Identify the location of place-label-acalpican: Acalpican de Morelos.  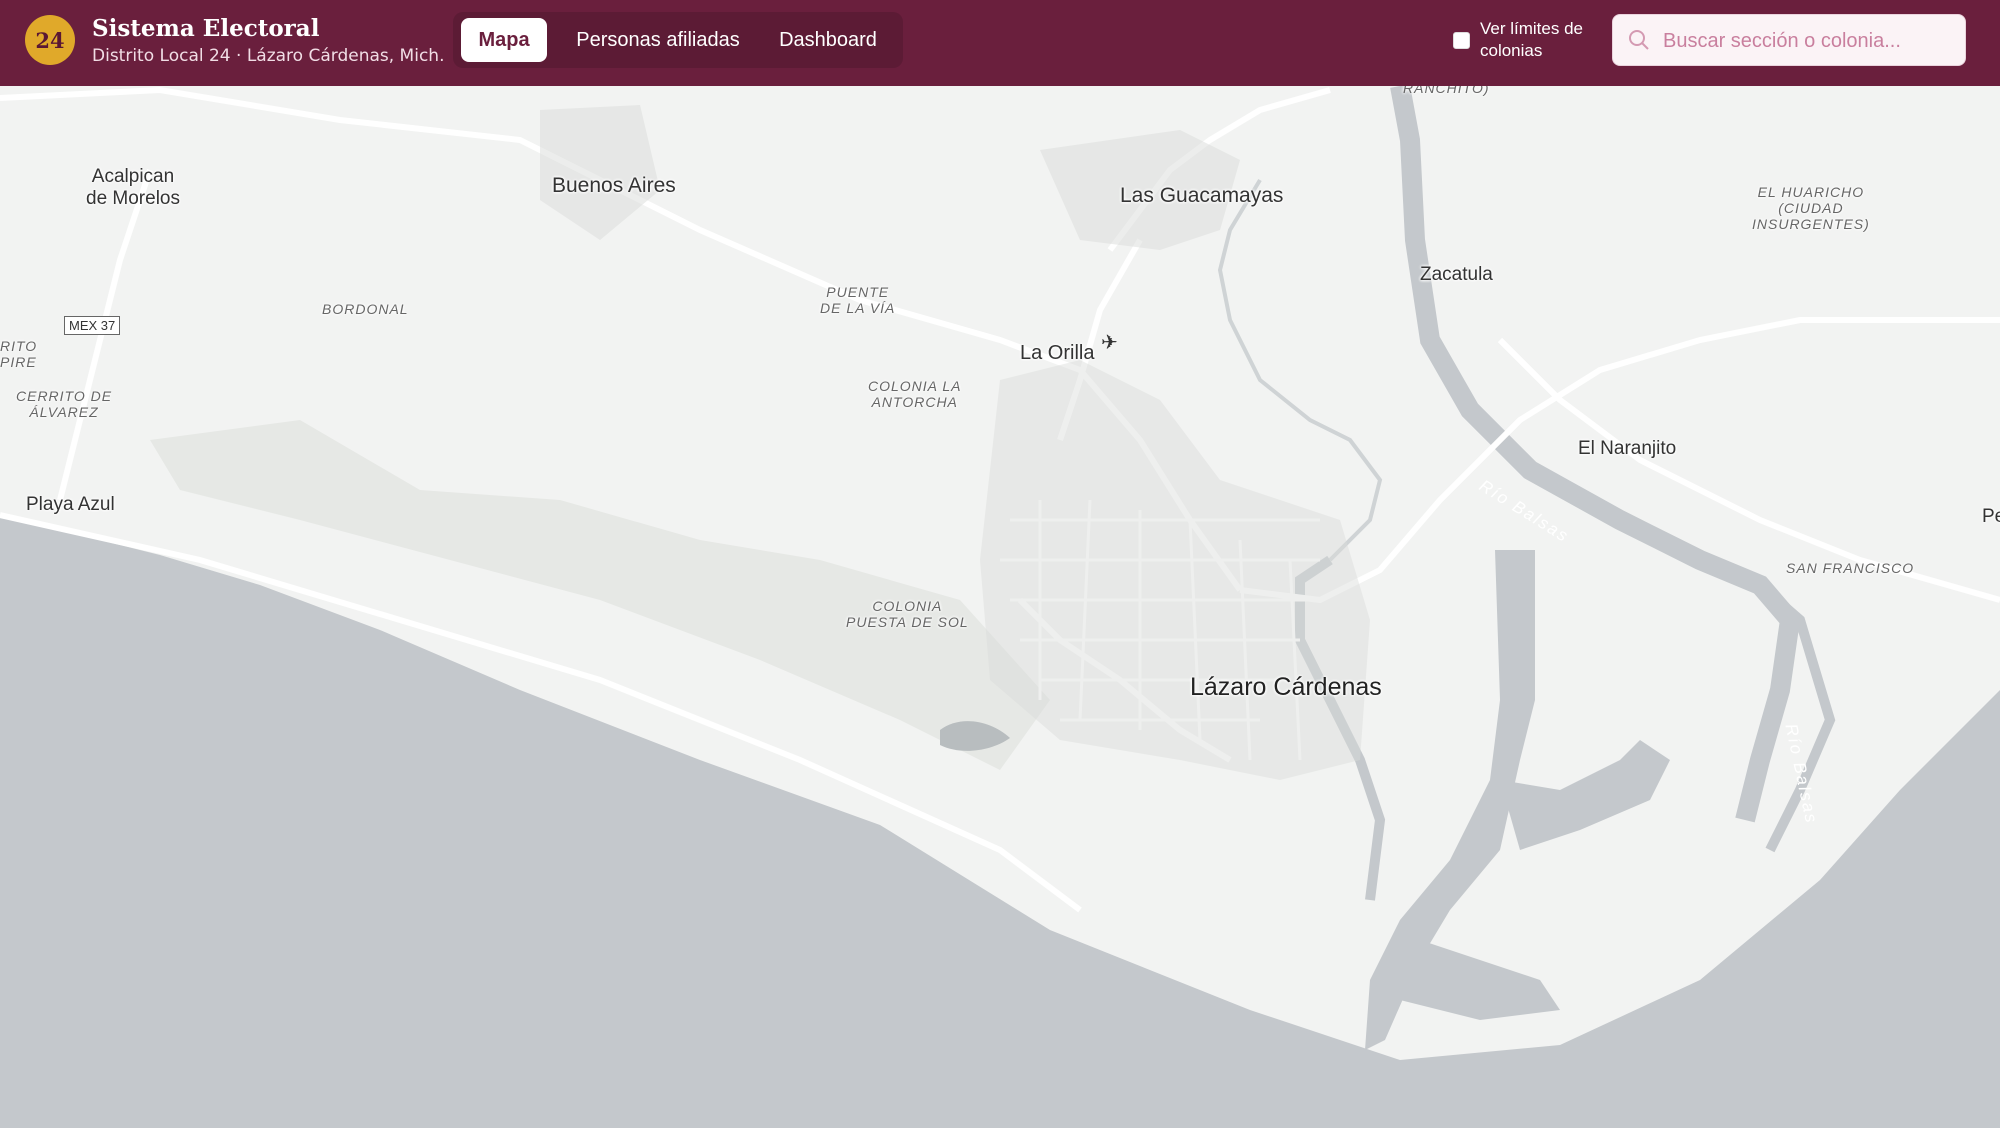
(133, 187).